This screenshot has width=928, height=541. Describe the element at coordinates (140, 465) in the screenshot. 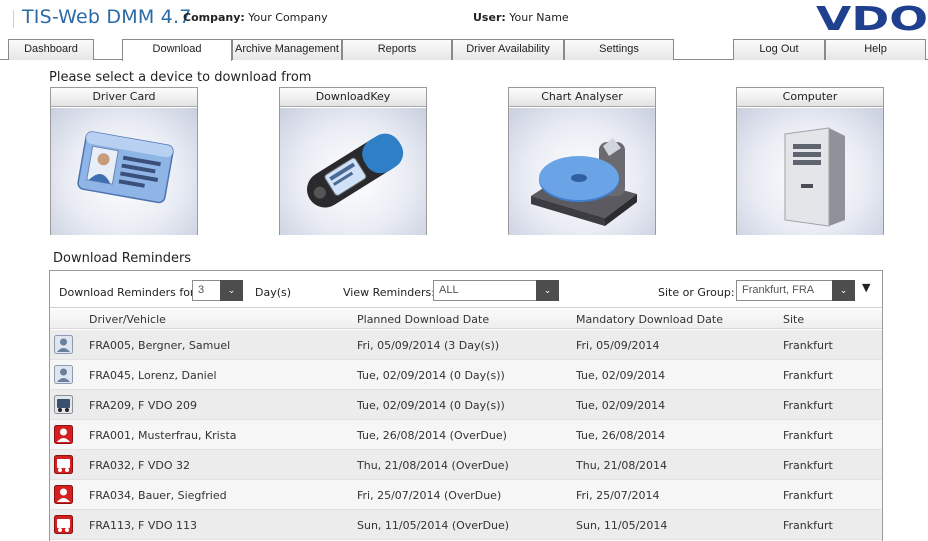

I see `driver-vehicle-cell: FRA032, F VDO 32` at that location.